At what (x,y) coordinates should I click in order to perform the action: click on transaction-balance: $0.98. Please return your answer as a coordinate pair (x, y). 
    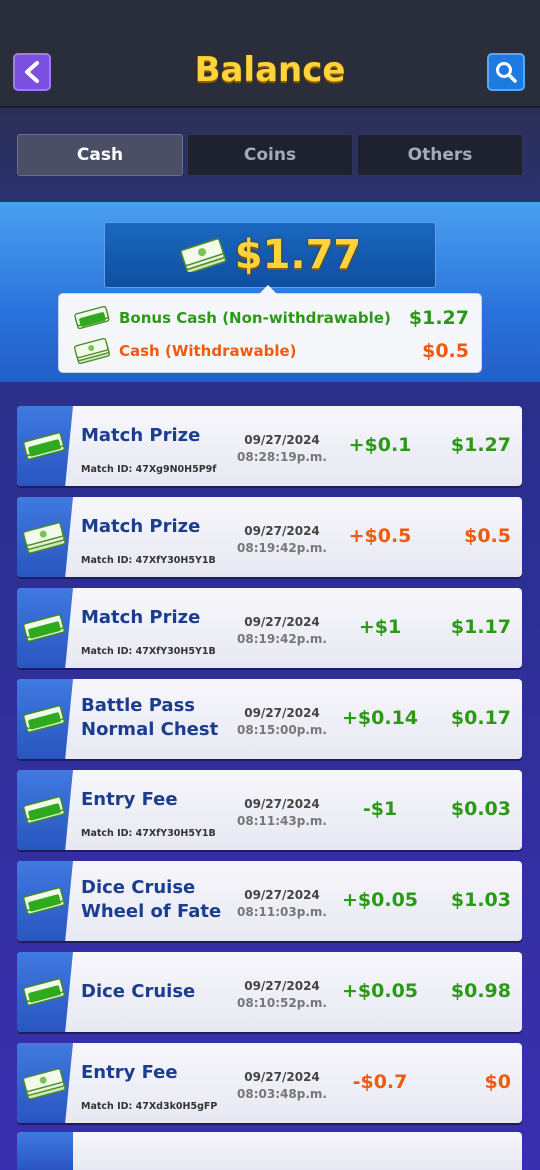
    Looking at the image, I should click on (480, 991).